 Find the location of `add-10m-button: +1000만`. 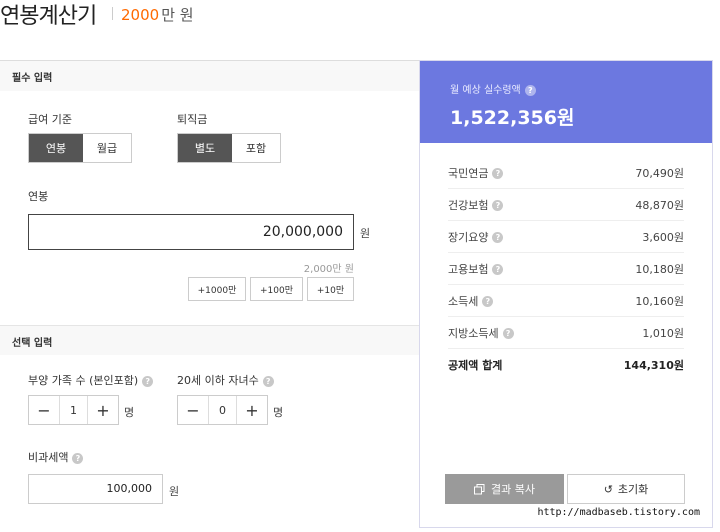

add-10m-button: +1000만 is located at coordinates (217, 289).